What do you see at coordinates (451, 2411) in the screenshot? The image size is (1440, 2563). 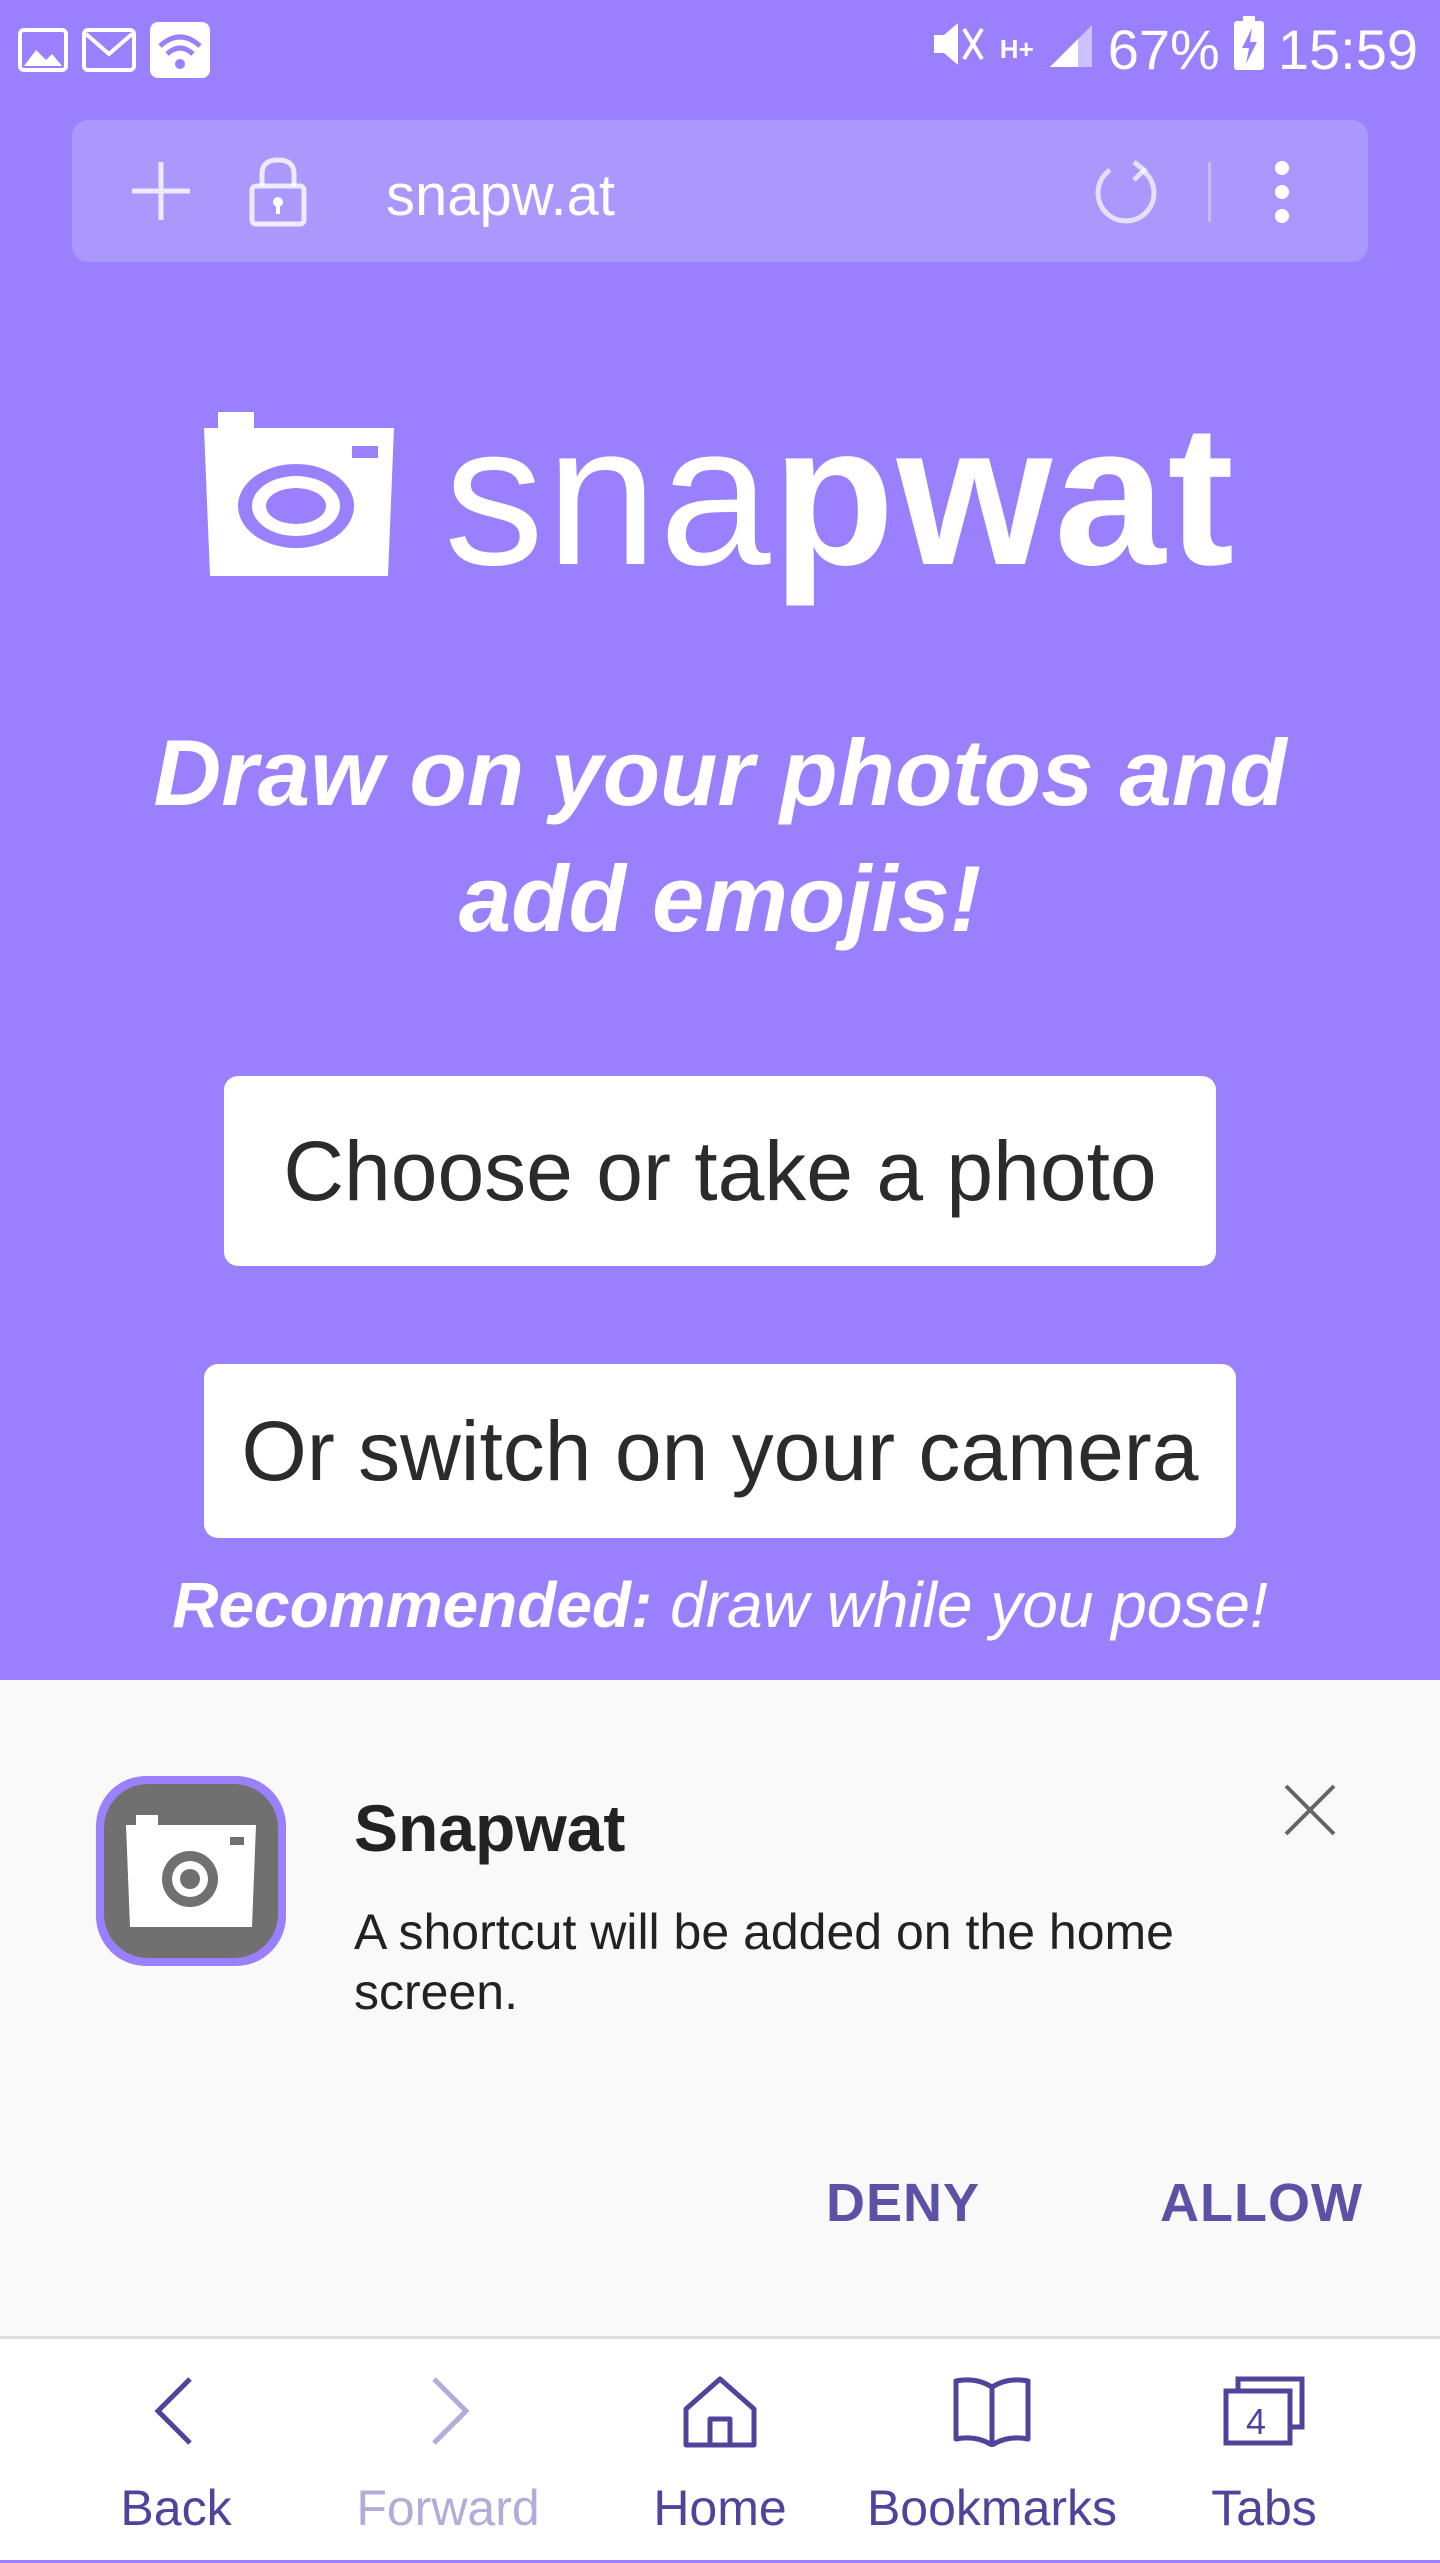 I see `forward-icon` at bounding box center [451, 2411].